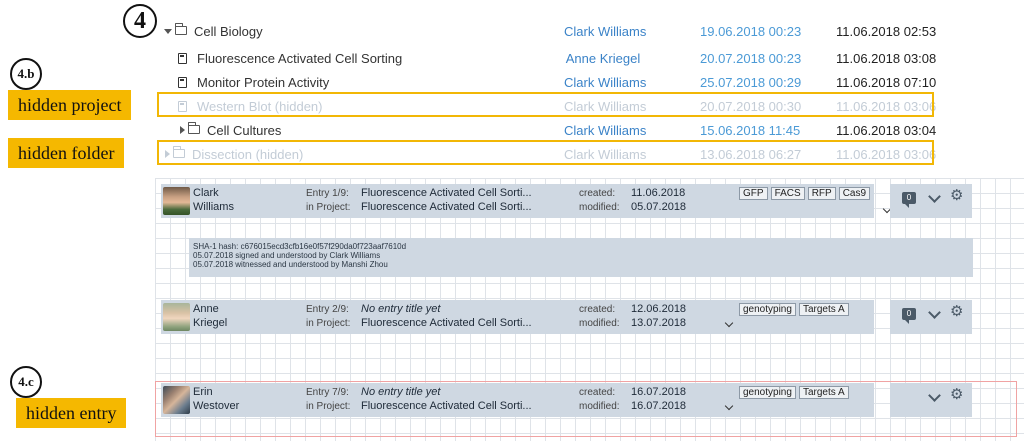 The image size is (1024, 441). What do you see at coordinates (658, 193) in the screenshot?
I see `created-date: 11.06.2018` at bounding box center [658, 193].